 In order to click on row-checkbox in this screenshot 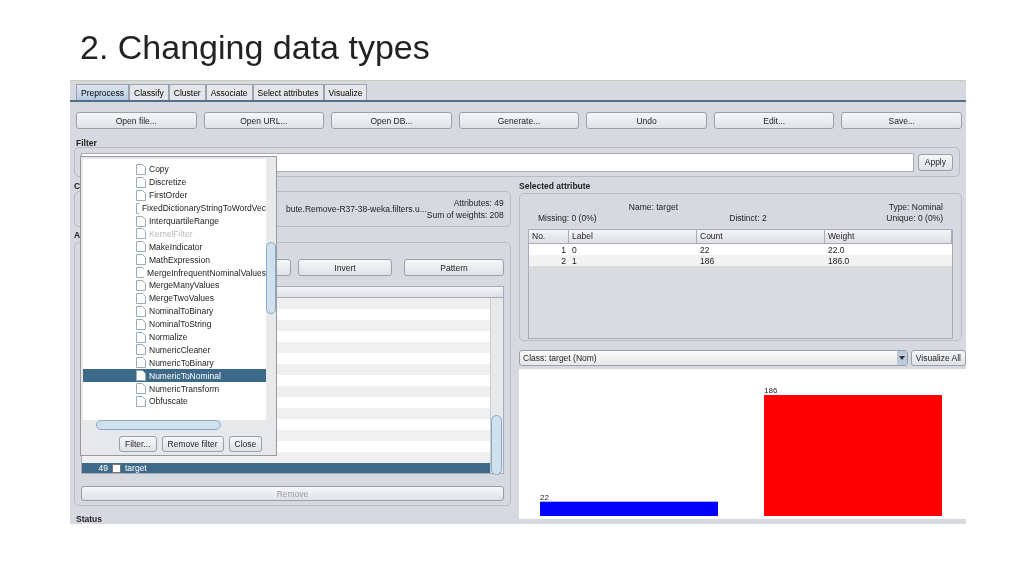, I will do `click(116, 468)`.